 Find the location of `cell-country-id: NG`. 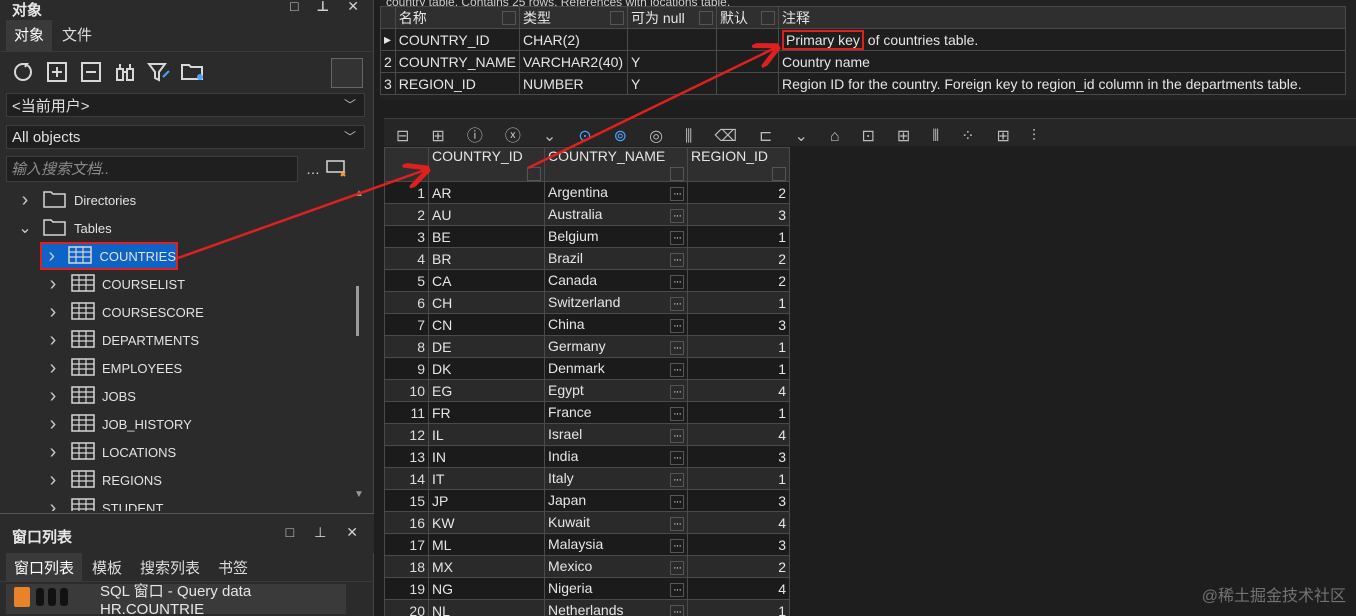

cell-country-id: NG is located at coordinates (486, 588).